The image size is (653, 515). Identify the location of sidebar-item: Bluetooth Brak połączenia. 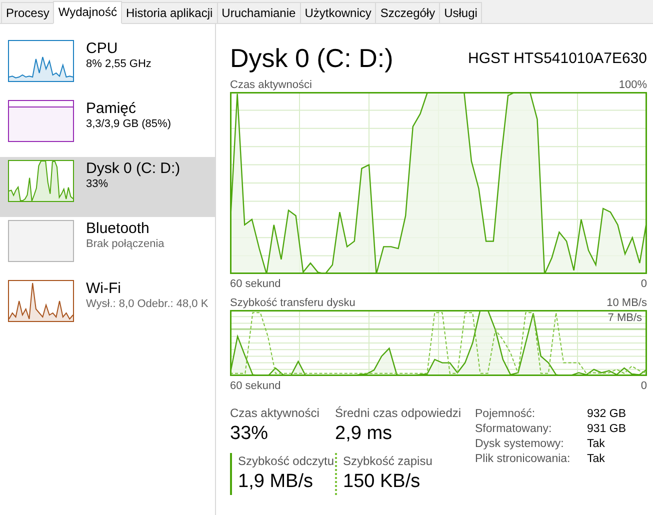
(107, 247).